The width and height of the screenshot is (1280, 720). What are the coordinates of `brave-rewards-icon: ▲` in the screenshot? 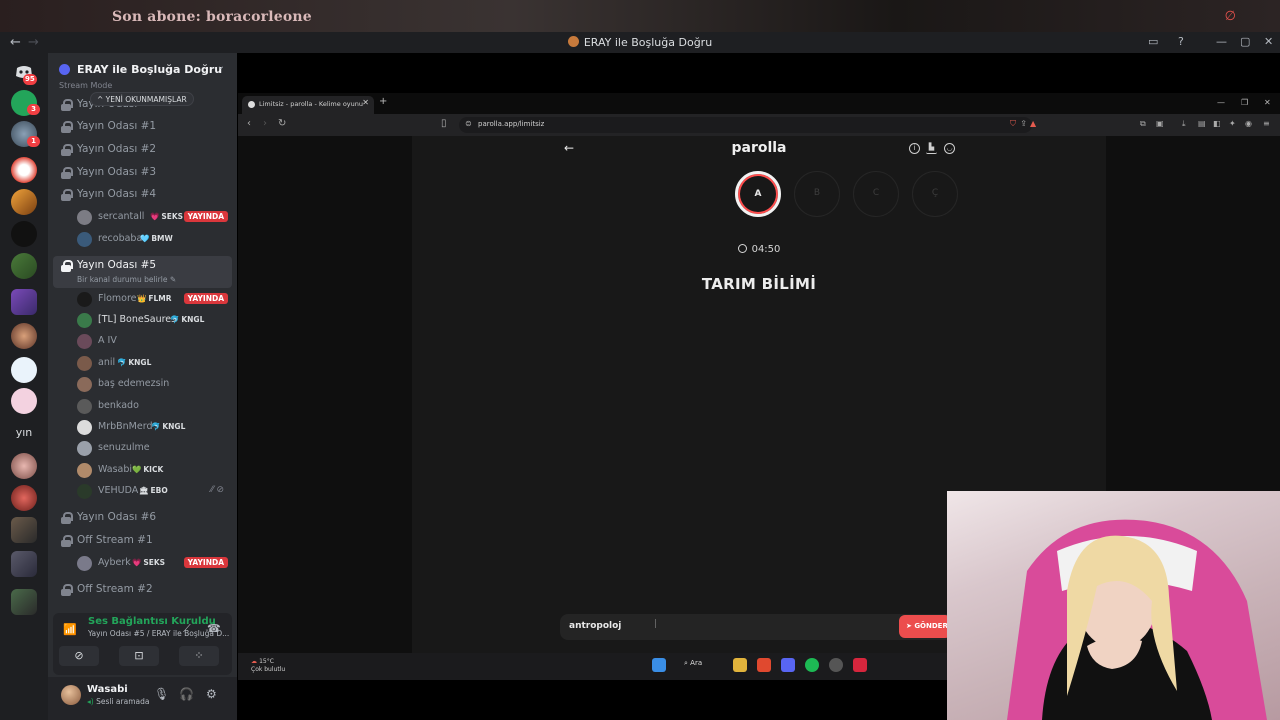 It's located at (1033, 123).